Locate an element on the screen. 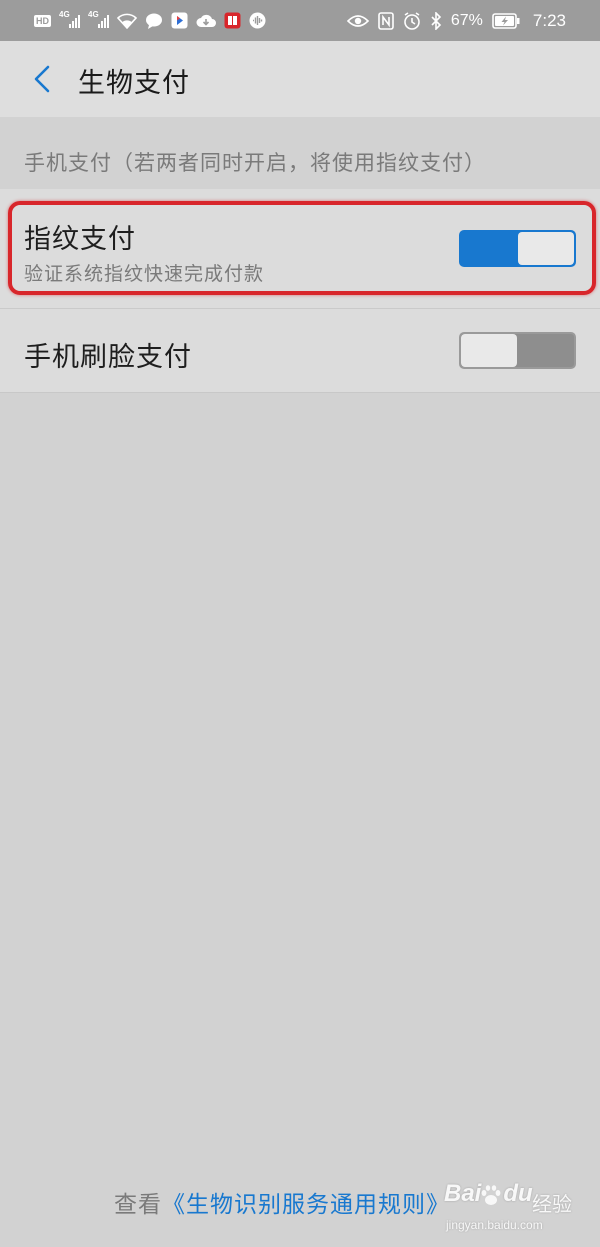 The height and width of the screenshot is (1247, 600). watermark-url: jingyan.baidu.com is located at coordinates (494, 1225).